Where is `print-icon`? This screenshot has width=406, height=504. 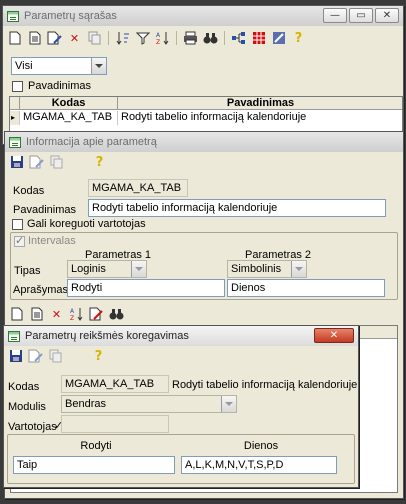
print-icon is located at coordinates (190, 38).